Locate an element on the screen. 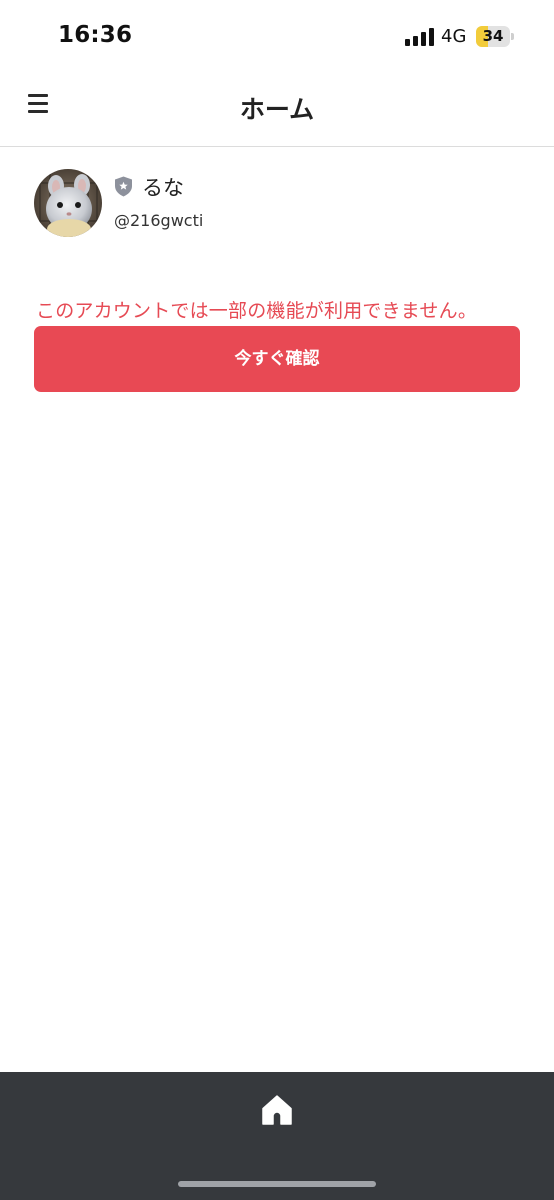  status-time: 16:36 is located at coordinates (95, 35).